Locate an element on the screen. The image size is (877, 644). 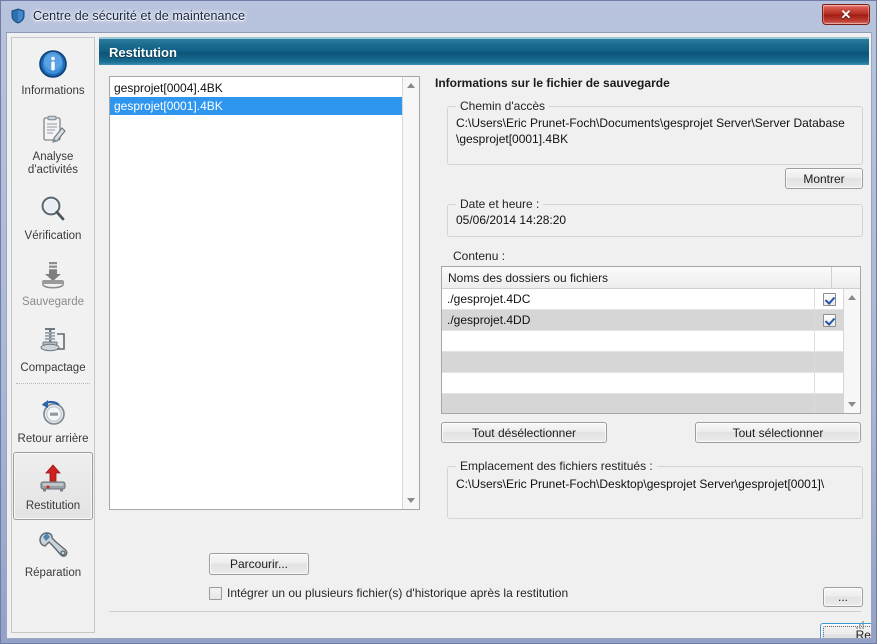
table-body: ./gesprojet.4DC ./gesprojet.4DD is located at coordinates (642, 351).